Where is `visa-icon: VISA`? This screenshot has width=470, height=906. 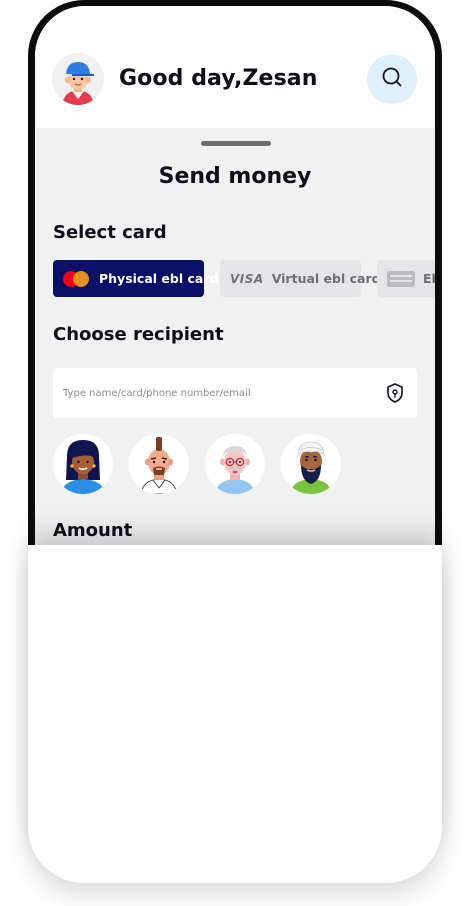
visa-icon: VISA is located at coordinates (247, 278).